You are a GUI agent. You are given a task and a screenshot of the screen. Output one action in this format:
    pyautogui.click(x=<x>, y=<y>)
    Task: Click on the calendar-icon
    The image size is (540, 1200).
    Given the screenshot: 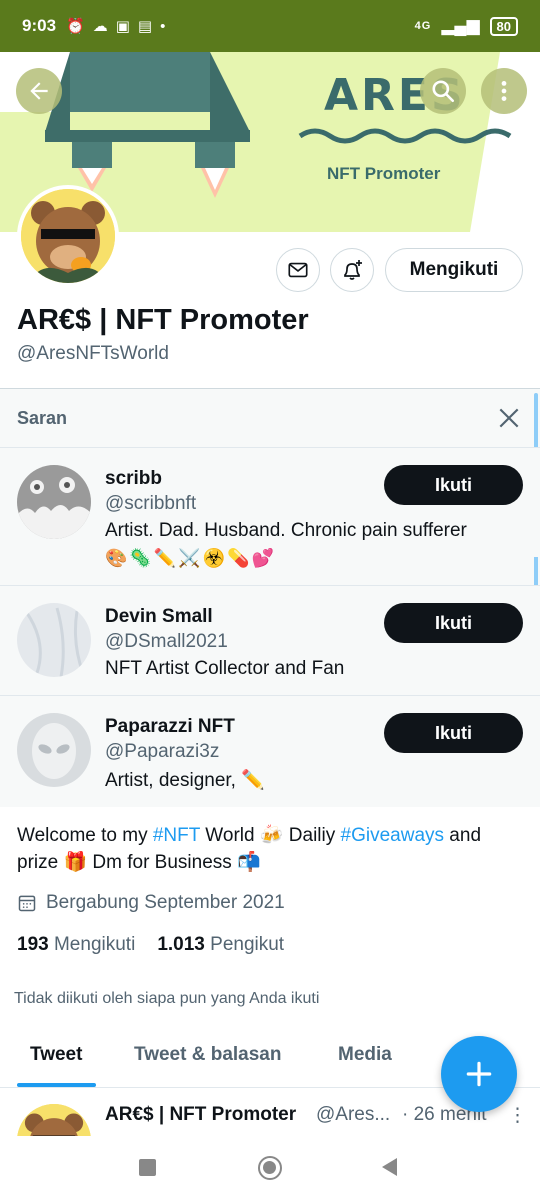 What is the action you would take?
    pyautogui.click(x=27, y=903)
    